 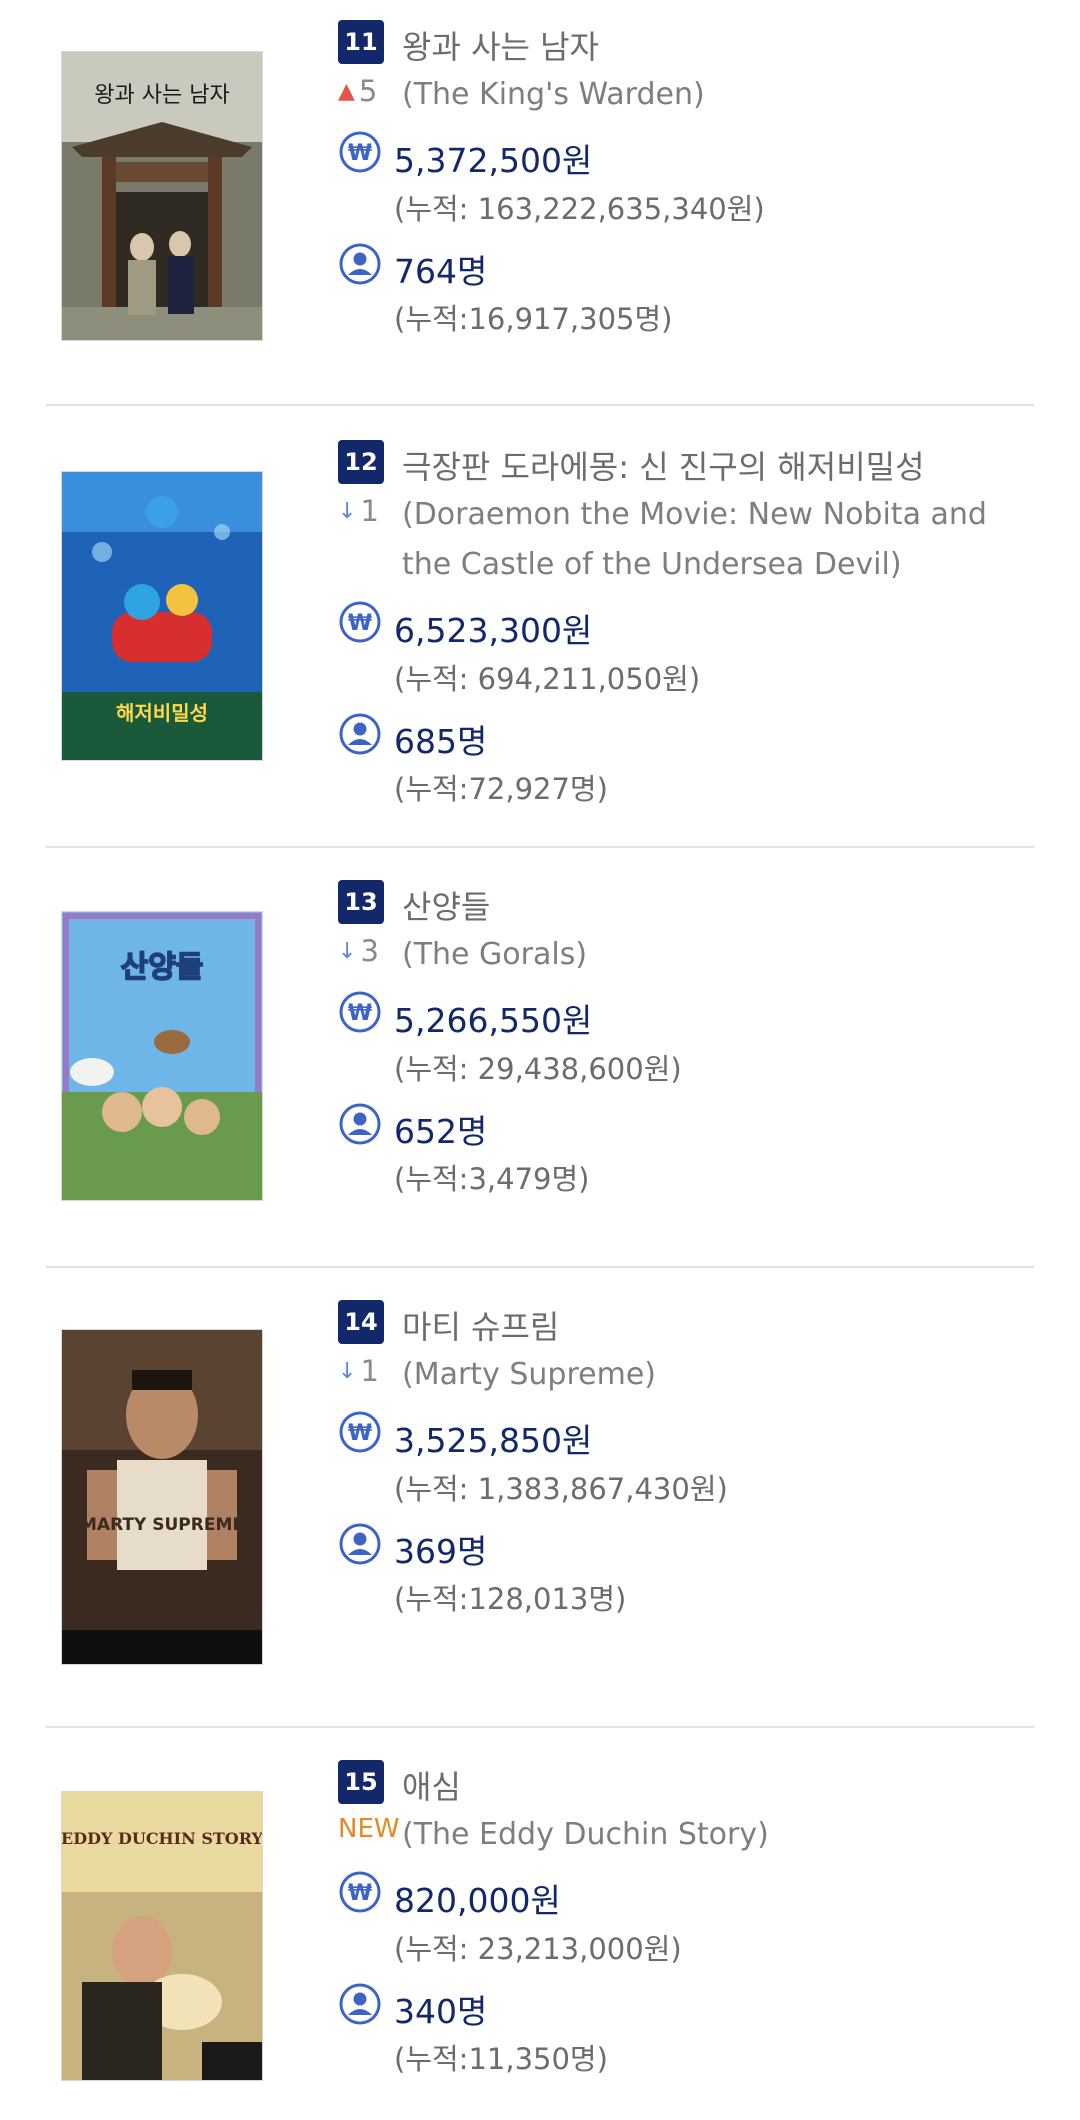 What do you see at coordinates (493, 160) in the screenshot?
I see `daily-revenue: 5,372,500원` at bounding box center [493, 160].